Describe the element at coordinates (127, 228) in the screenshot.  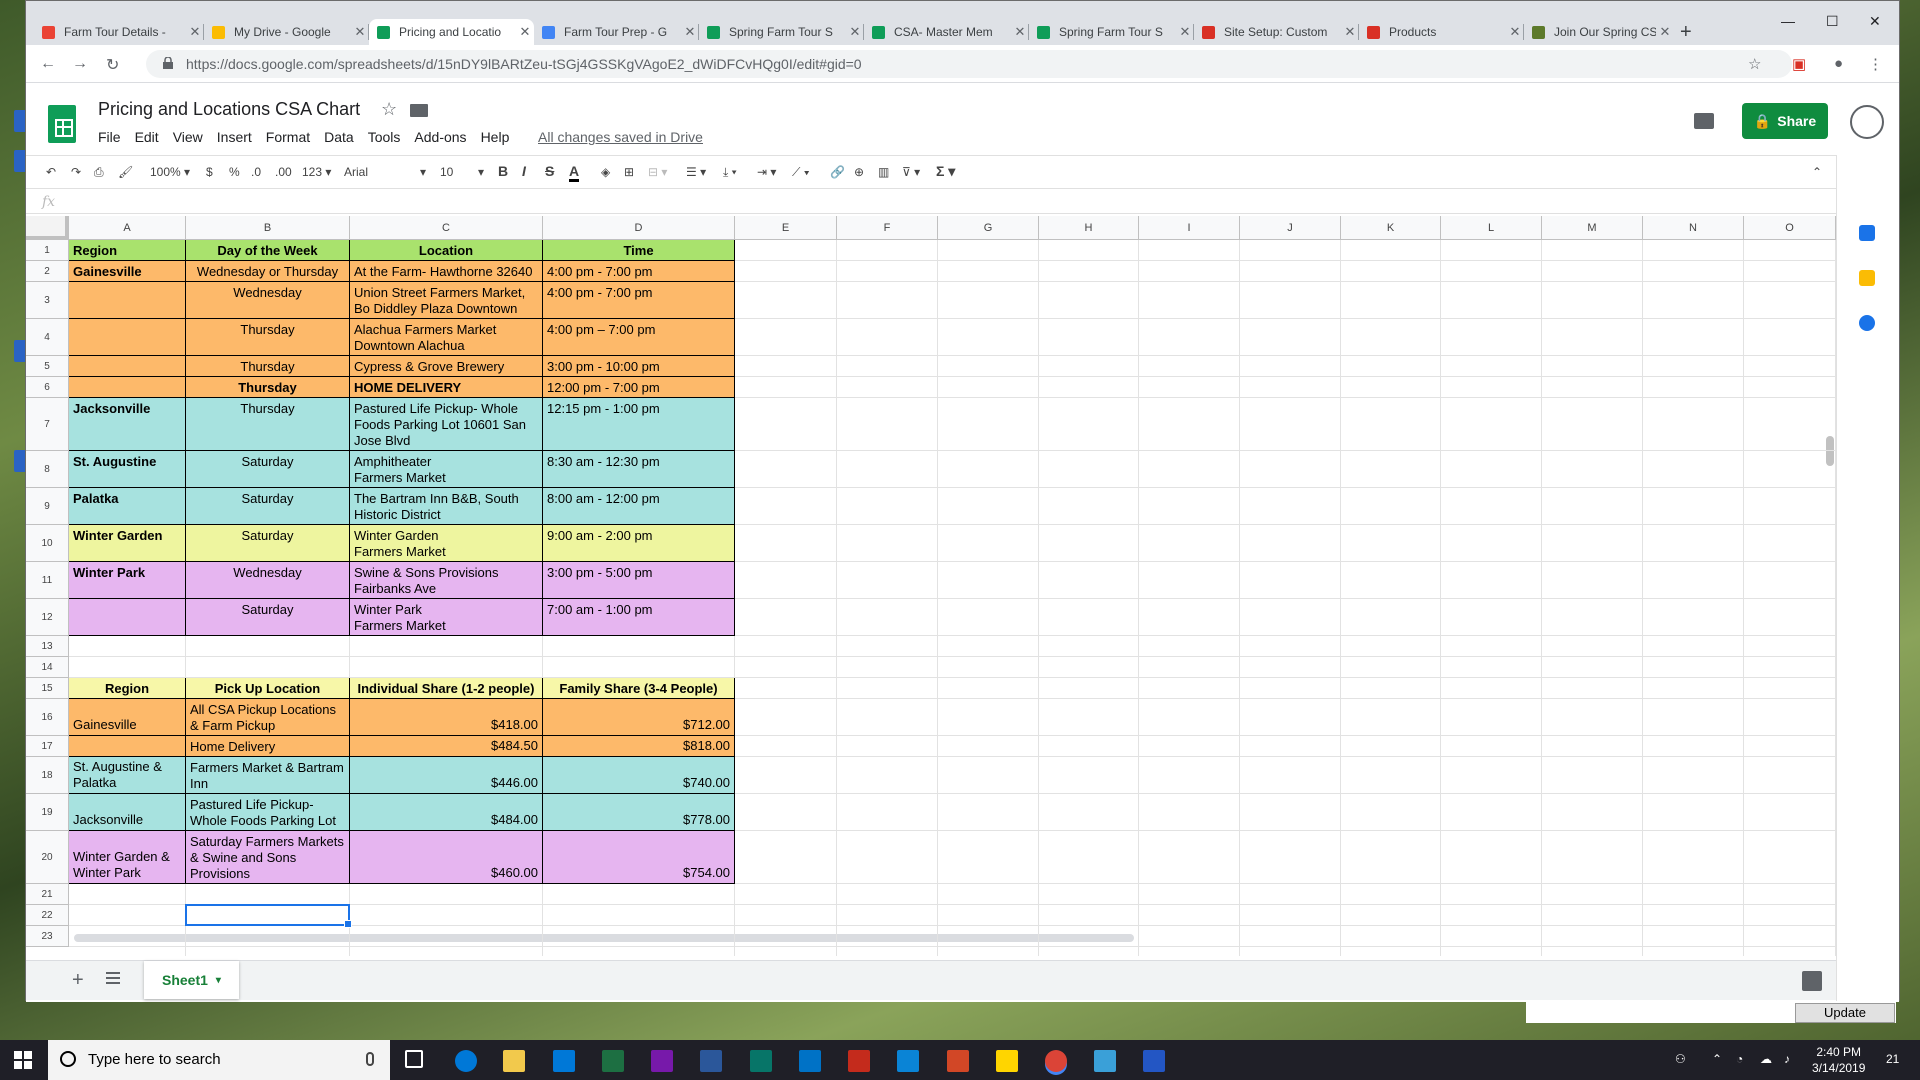
I see `column-header-a: A` at that location.